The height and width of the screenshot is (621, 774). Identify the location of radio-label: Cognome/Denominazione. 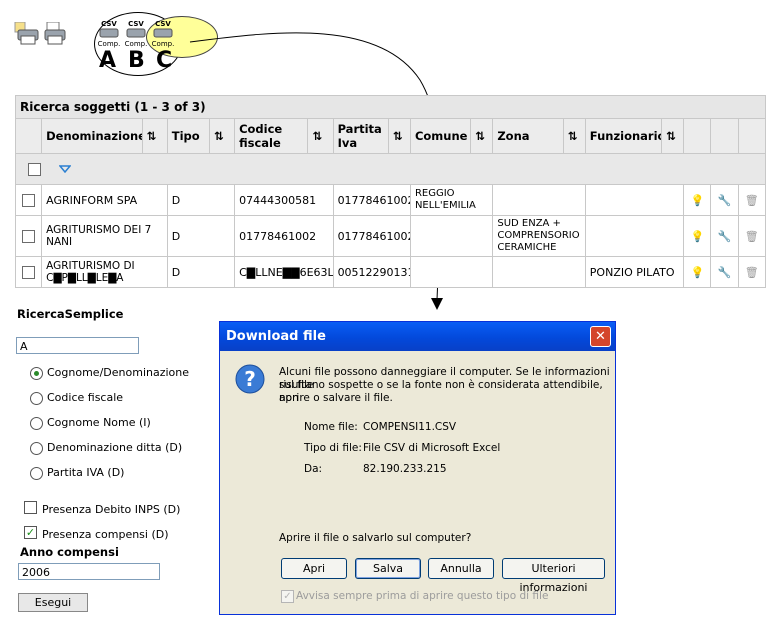
(118, 372).